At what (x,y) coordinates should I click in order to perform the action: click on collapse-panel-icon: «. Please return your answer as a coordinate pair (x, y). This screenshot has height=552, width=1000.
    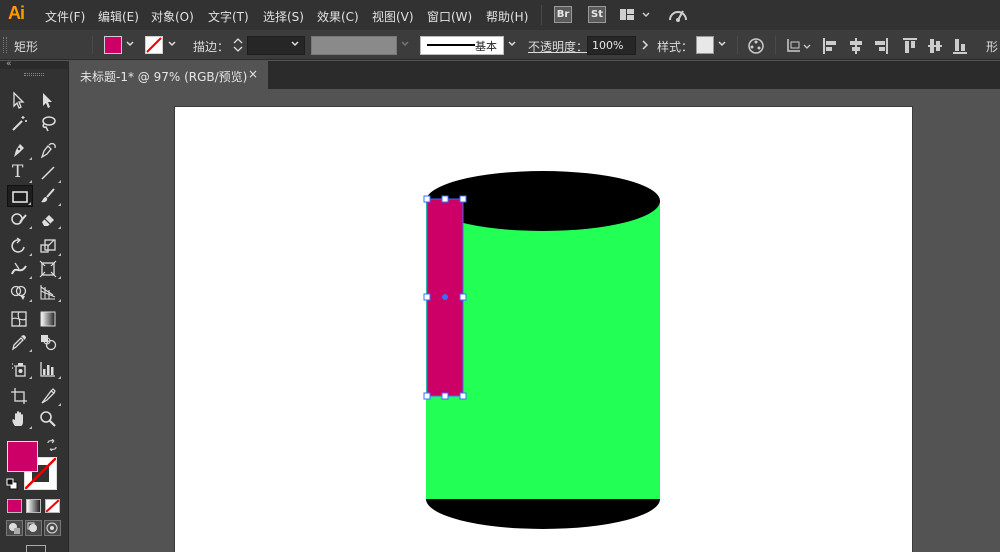
    Looking at the image, I should click on (9, 64).